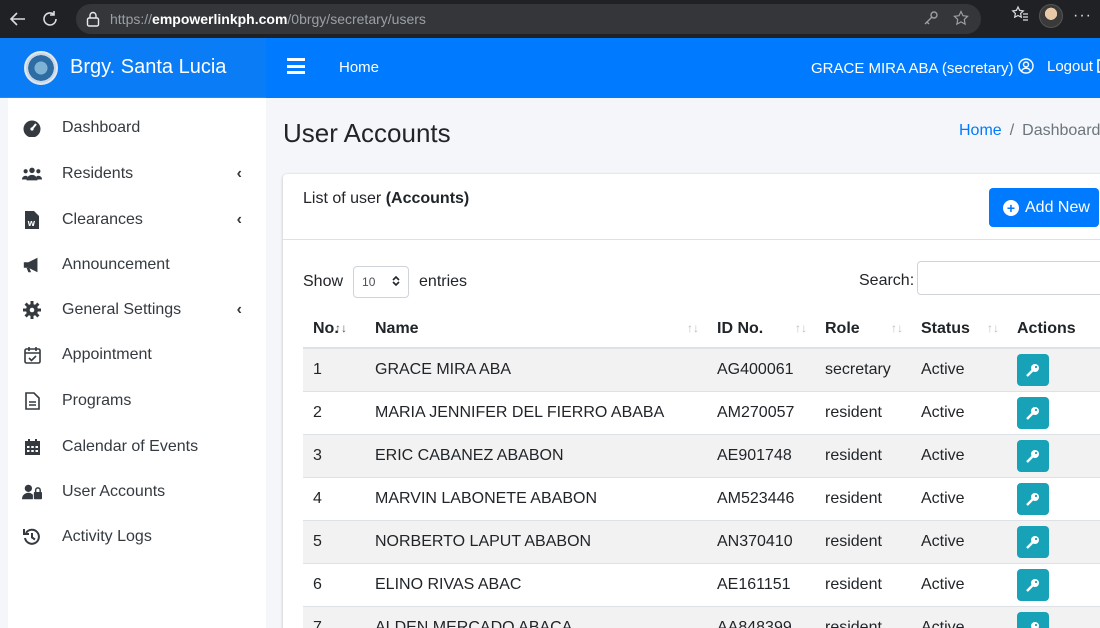 The width and height of the screenshot is (1100, 628). I want to click on sidebar-item-dashboard: Dashboard, so click(137, 128).